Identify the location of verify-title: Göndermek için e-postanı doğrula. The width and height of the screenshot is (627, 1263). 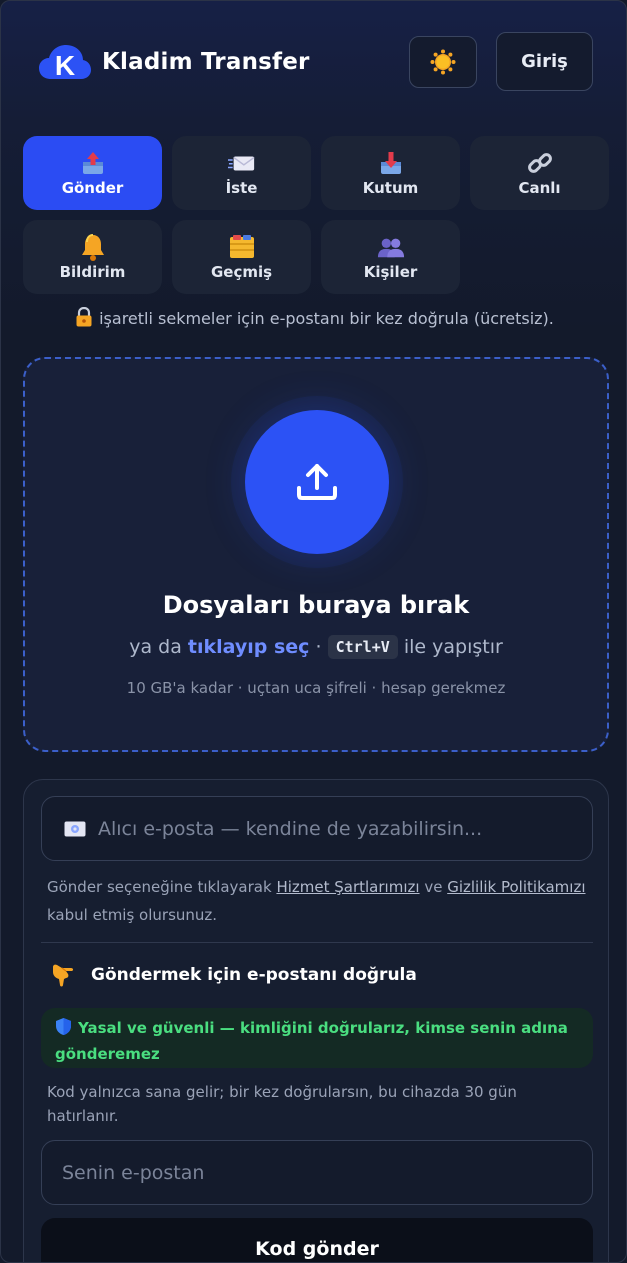
(254, 975).